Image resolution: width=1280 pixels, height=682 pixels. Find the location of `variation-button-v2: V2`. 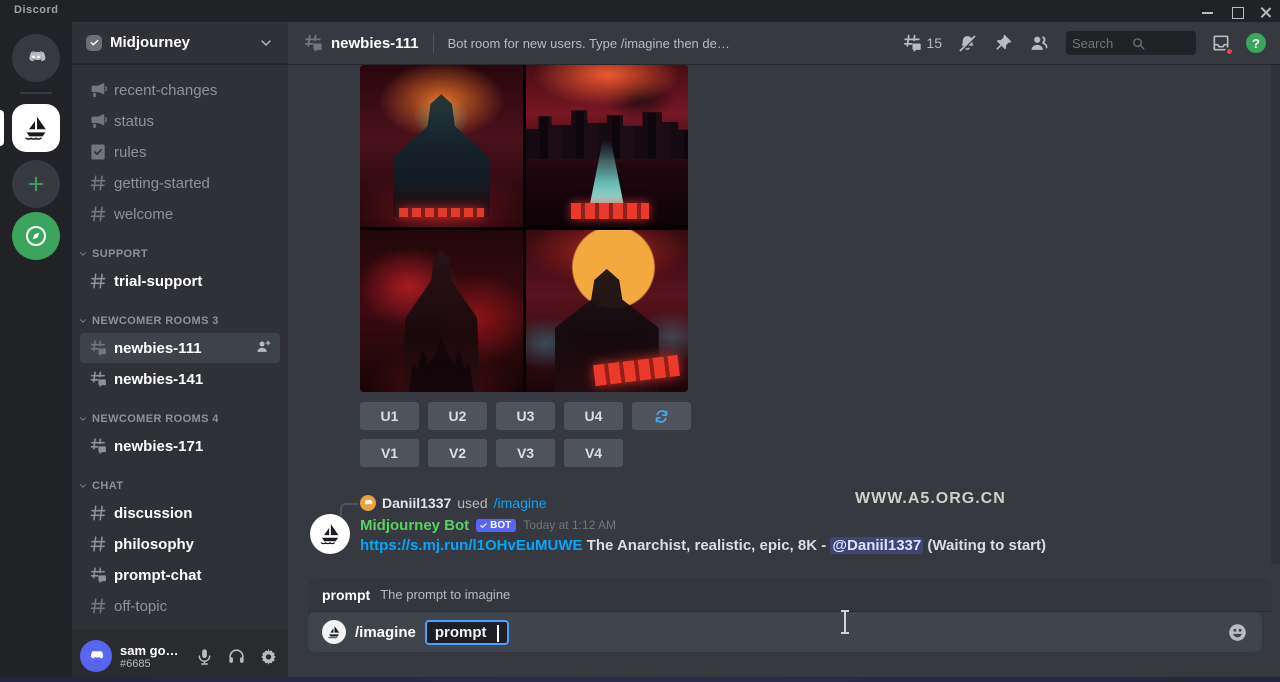

variation-button-v2: V2 is located at coordinates (457, 453).